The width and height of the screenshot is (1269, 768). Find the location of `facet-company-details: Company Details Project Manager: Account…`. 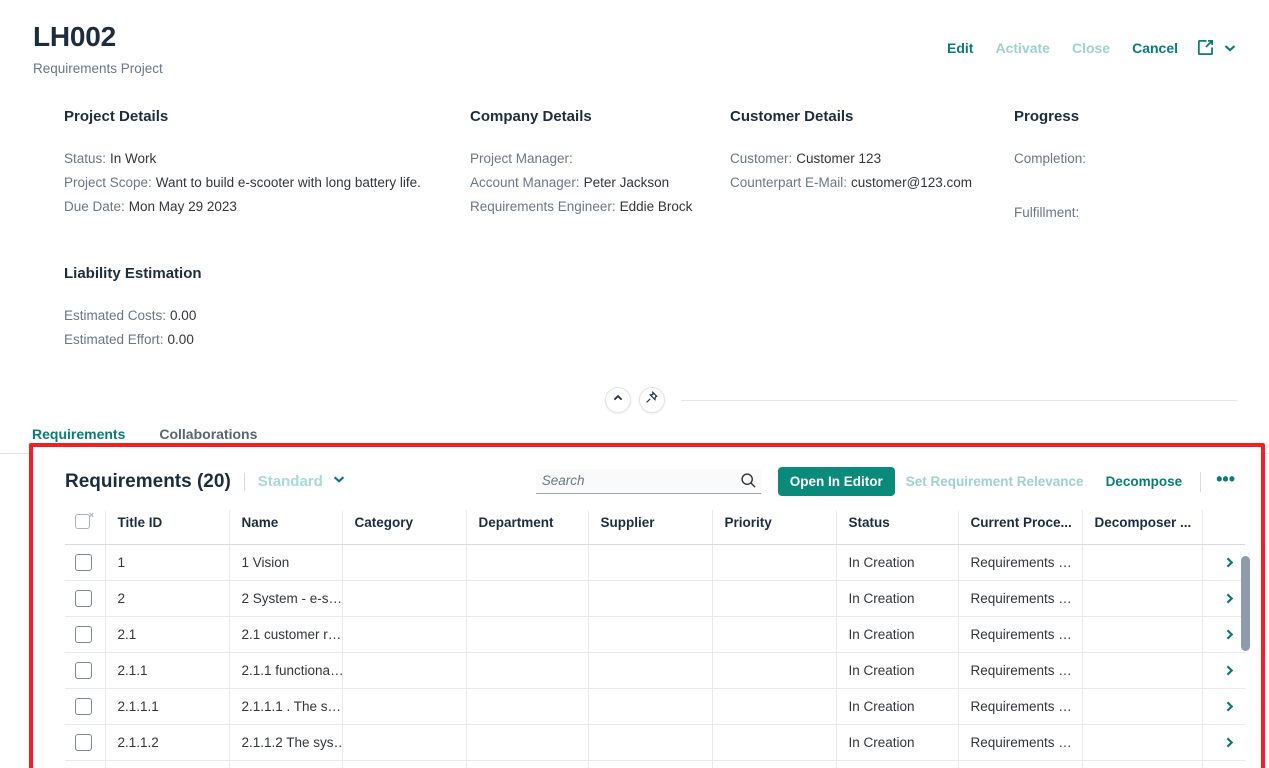

facet-company-details: Company Details Project Manager: Account… is located at coordinates (600, 166).